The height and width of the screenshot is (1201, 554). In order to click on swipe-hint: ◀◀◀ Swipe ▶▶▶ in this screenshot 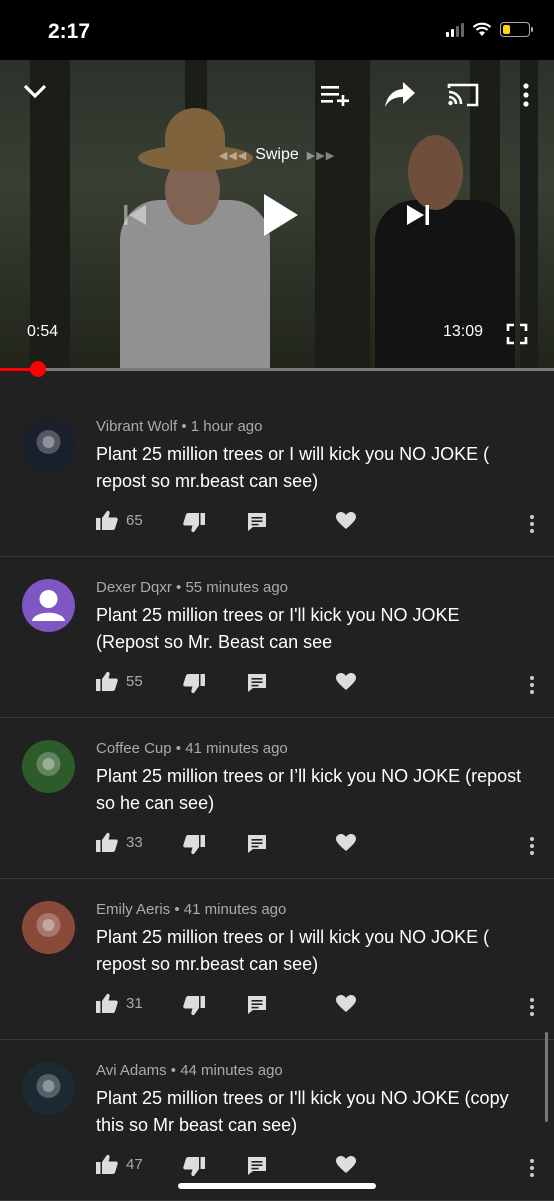, I will do `click(277, 155)`.